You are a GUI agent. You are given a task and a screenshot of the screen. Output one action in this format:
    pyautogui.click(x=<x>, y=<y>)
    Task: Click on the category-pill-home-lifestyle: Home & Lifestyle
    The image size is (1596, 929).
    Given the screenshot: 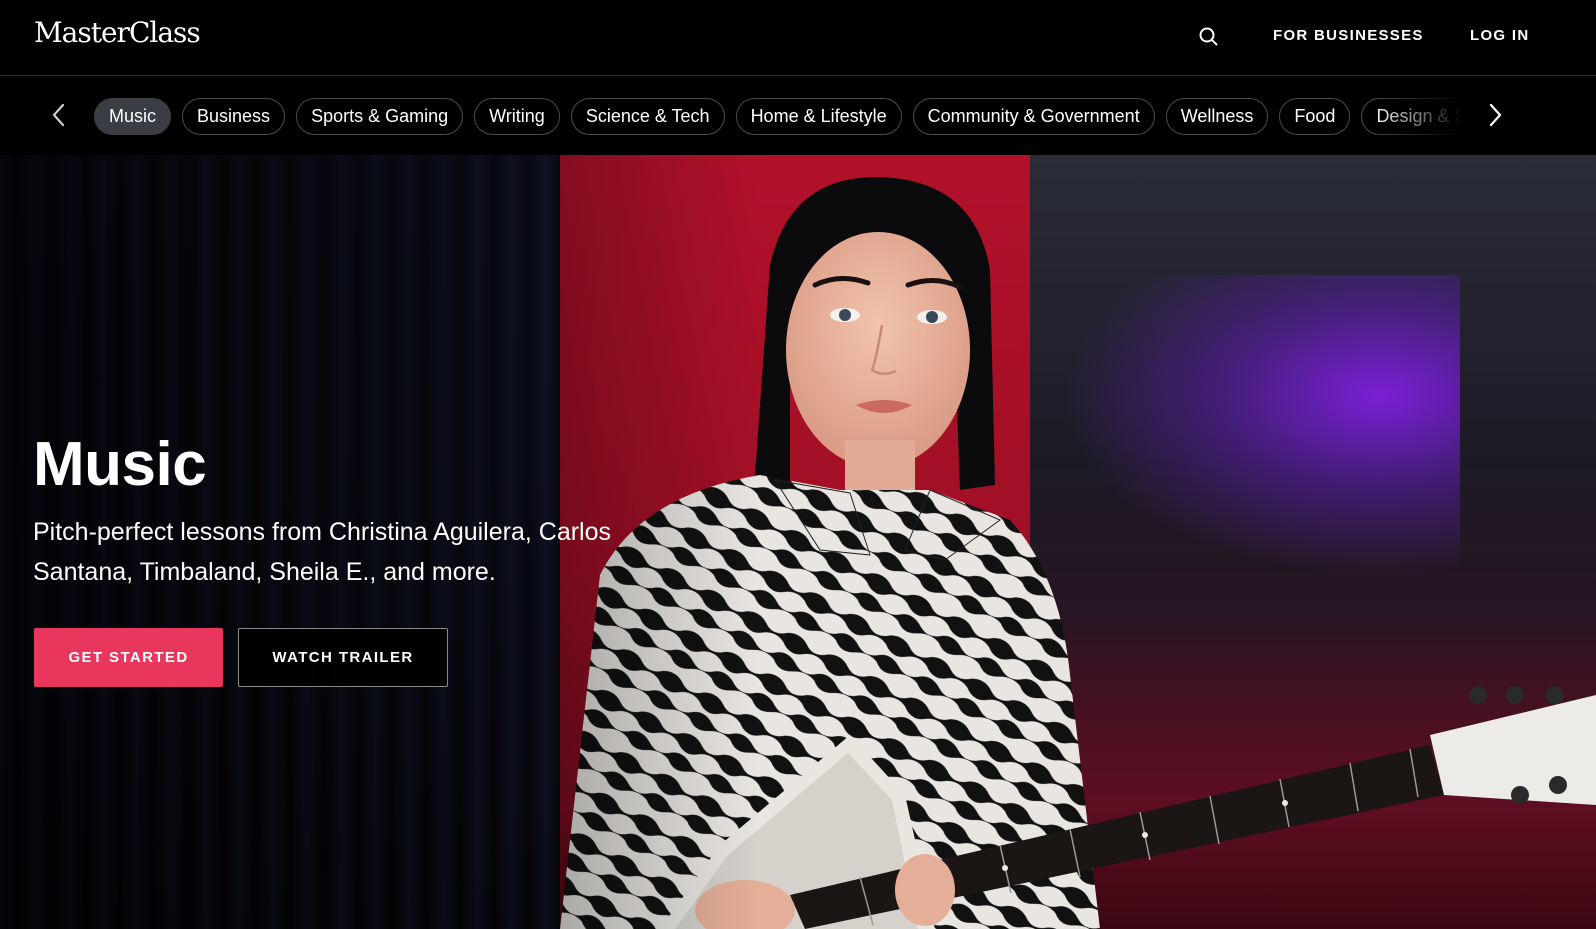 What is the action you would take?
    pyautogui.click(x=818, y=116)
    